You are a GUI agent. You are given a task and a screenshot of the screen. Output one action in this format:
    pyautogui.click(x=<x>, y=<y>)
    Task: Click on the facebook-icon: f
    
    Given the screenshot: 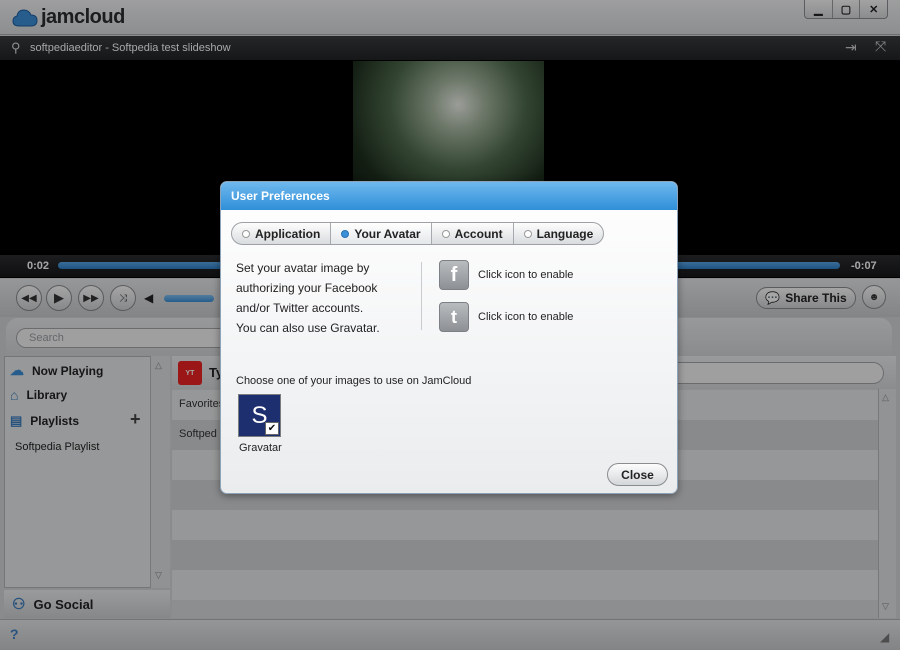 What is the action you would take?
    pyautogui.click(x=454, y=275)
    